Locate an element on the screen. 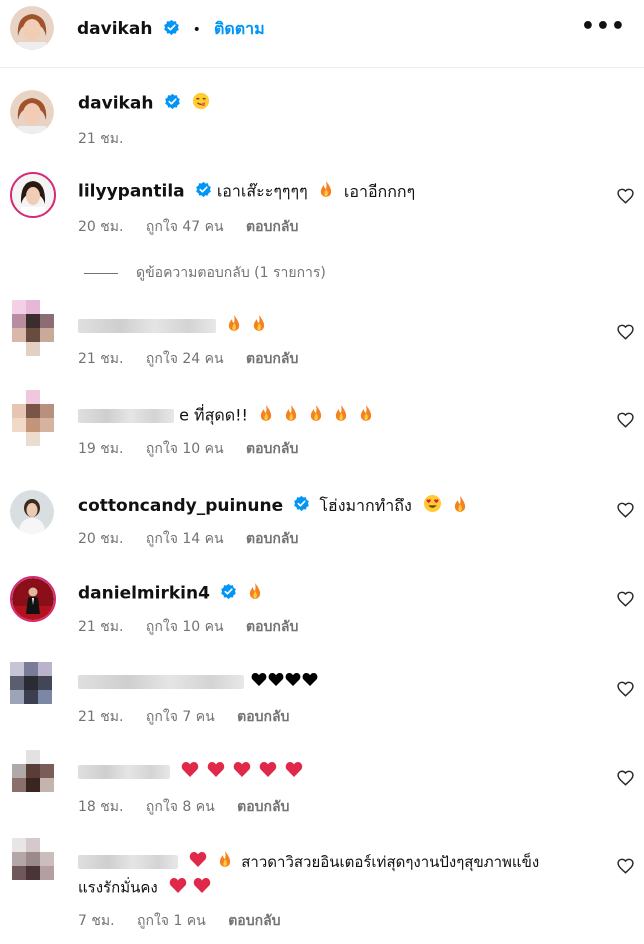  view-replies-button: ดูข้อความตอบกลับ (1 รายการ) is located at coordinates (205, 273).